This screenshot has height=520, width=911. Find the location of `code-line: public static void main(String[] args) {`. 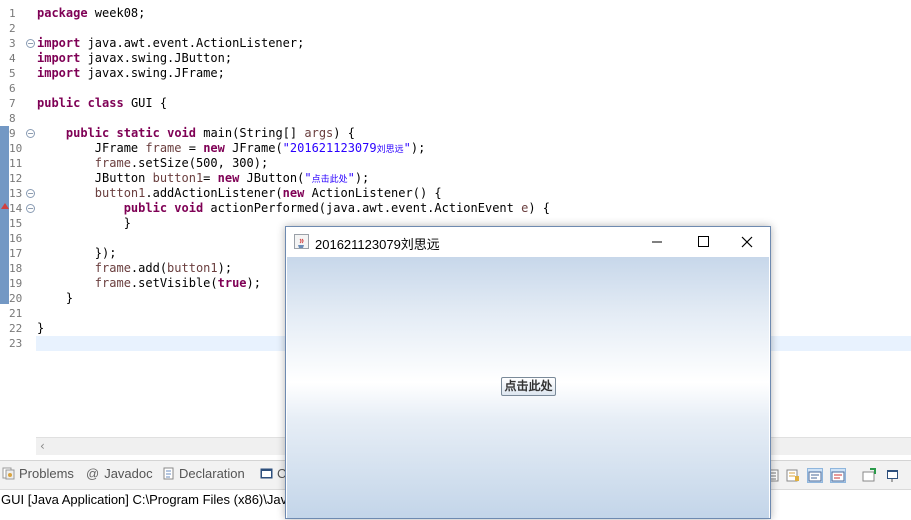

code-line: public static void main(String[] args) { is located at coordinates (196, 133).